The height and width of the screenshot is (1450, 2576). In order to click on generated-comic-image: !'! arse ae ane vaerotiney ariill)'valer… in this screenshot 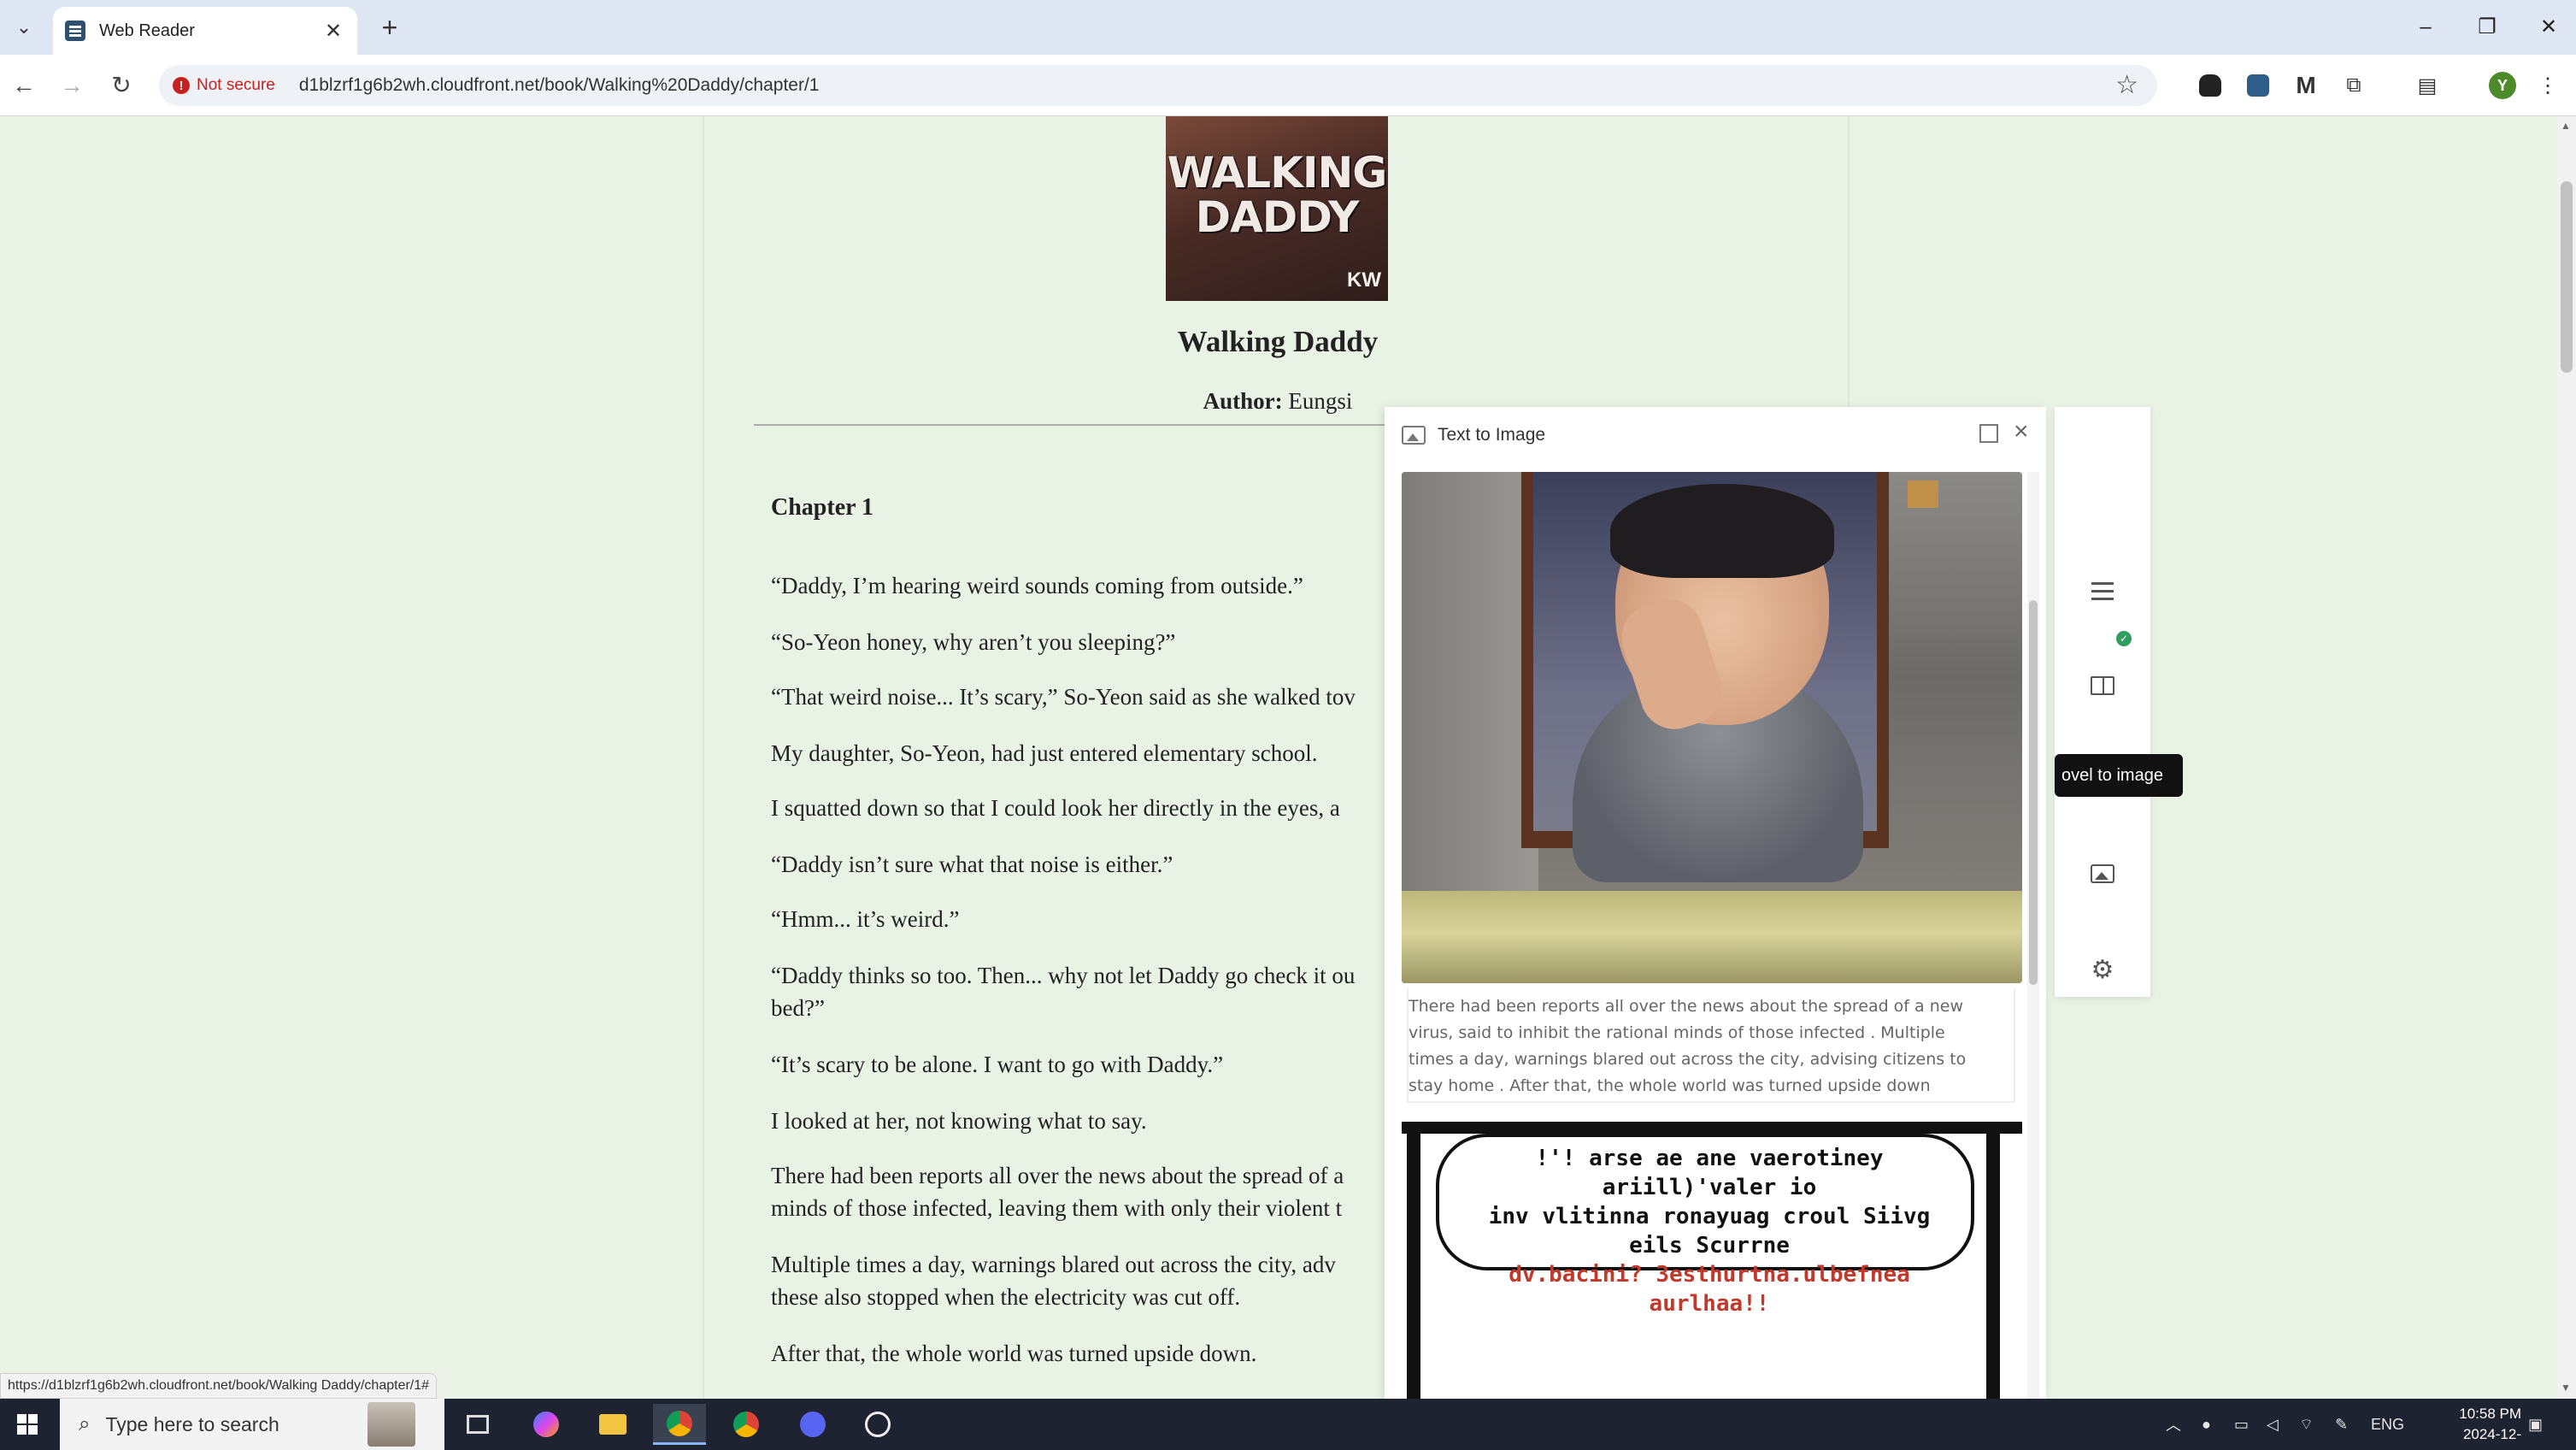, I will do `click(1712, 1260)`.